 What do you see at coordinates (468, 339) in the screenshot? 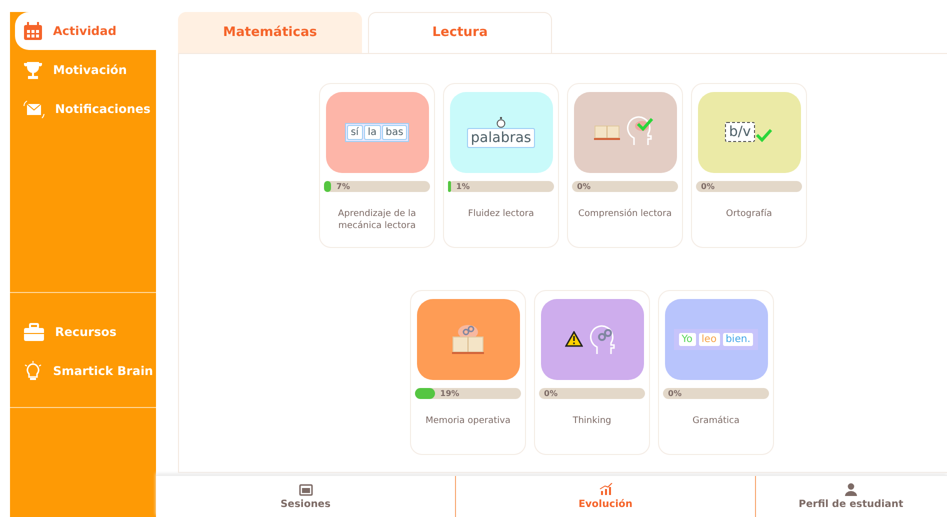
I see `book-gears-icon` at bounding box center [468, 339].